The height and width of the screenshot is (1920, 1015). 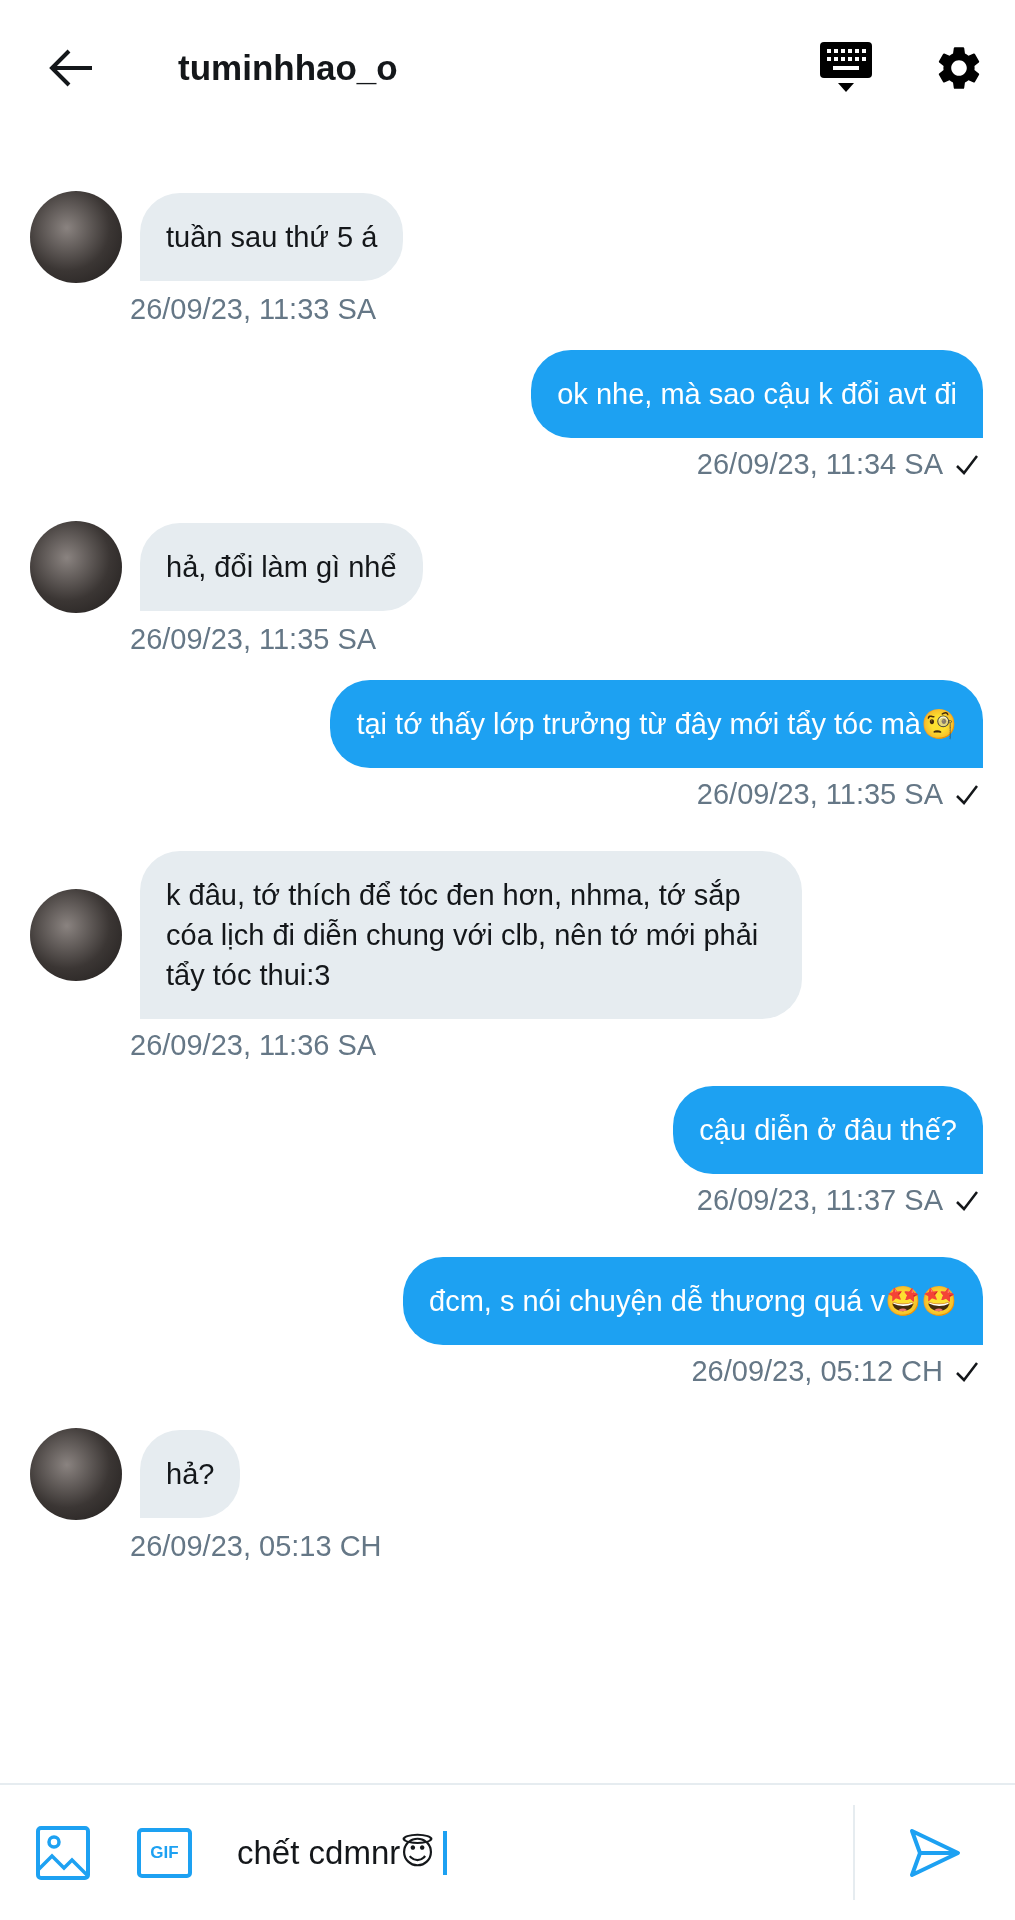 What do you see at coordinates (253, 309) in the screenshot?
I see `message-timestamp: 26/09/23, 11:33 SA` at bounding box center [253, 309].